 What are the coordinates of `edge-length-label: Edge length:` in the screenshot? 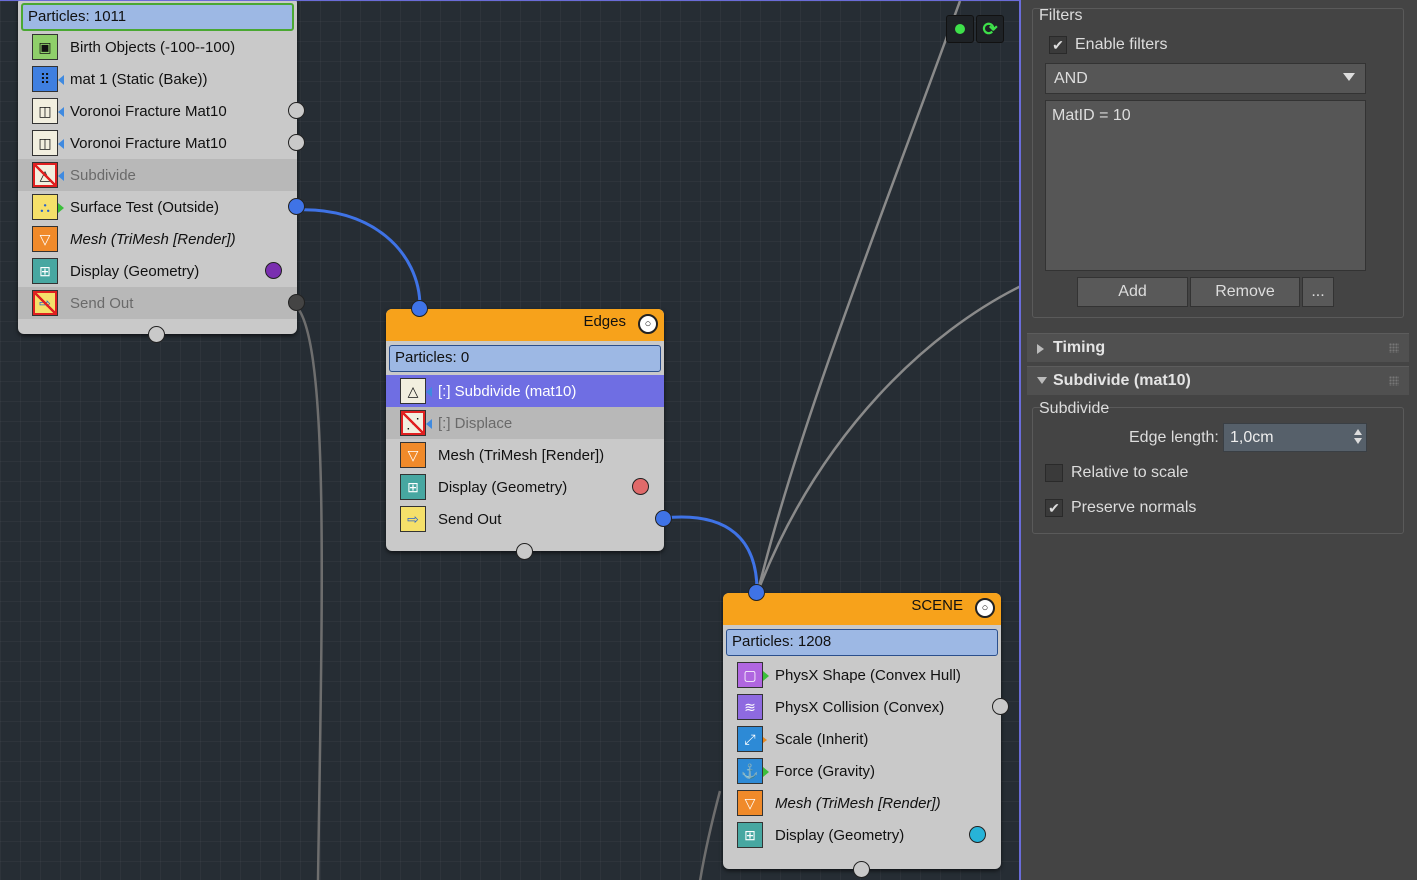 It's located at (1174, 437).